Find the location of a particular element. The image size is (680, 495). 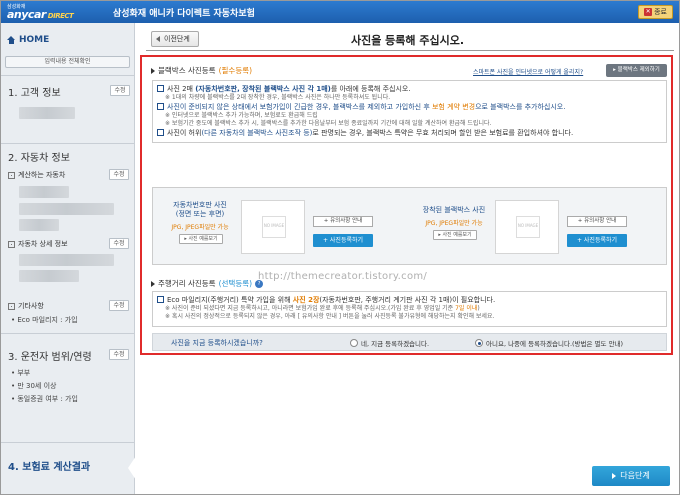

text-em: (다른 자동차의 블랙박스 사진조작 등) is located at coordinates (257, 133).